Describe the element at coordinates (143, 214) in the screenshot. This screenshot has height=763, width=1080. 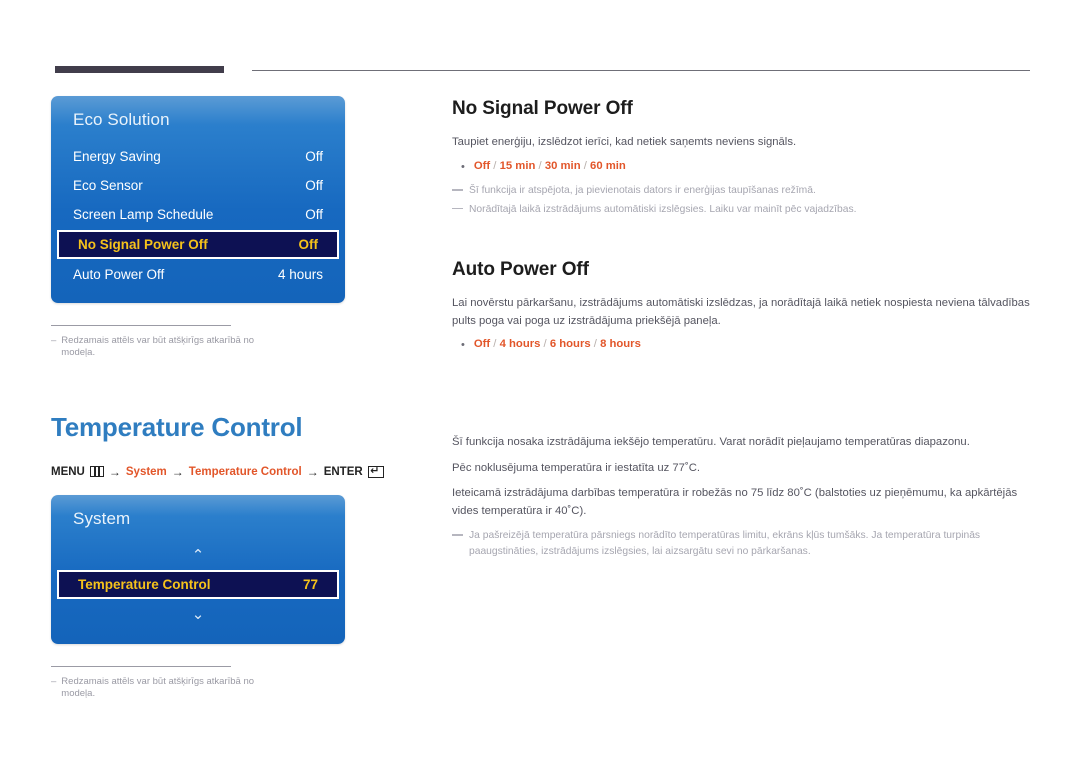
I see `osd-row-label: Screen Lamp Schedule` at that location.